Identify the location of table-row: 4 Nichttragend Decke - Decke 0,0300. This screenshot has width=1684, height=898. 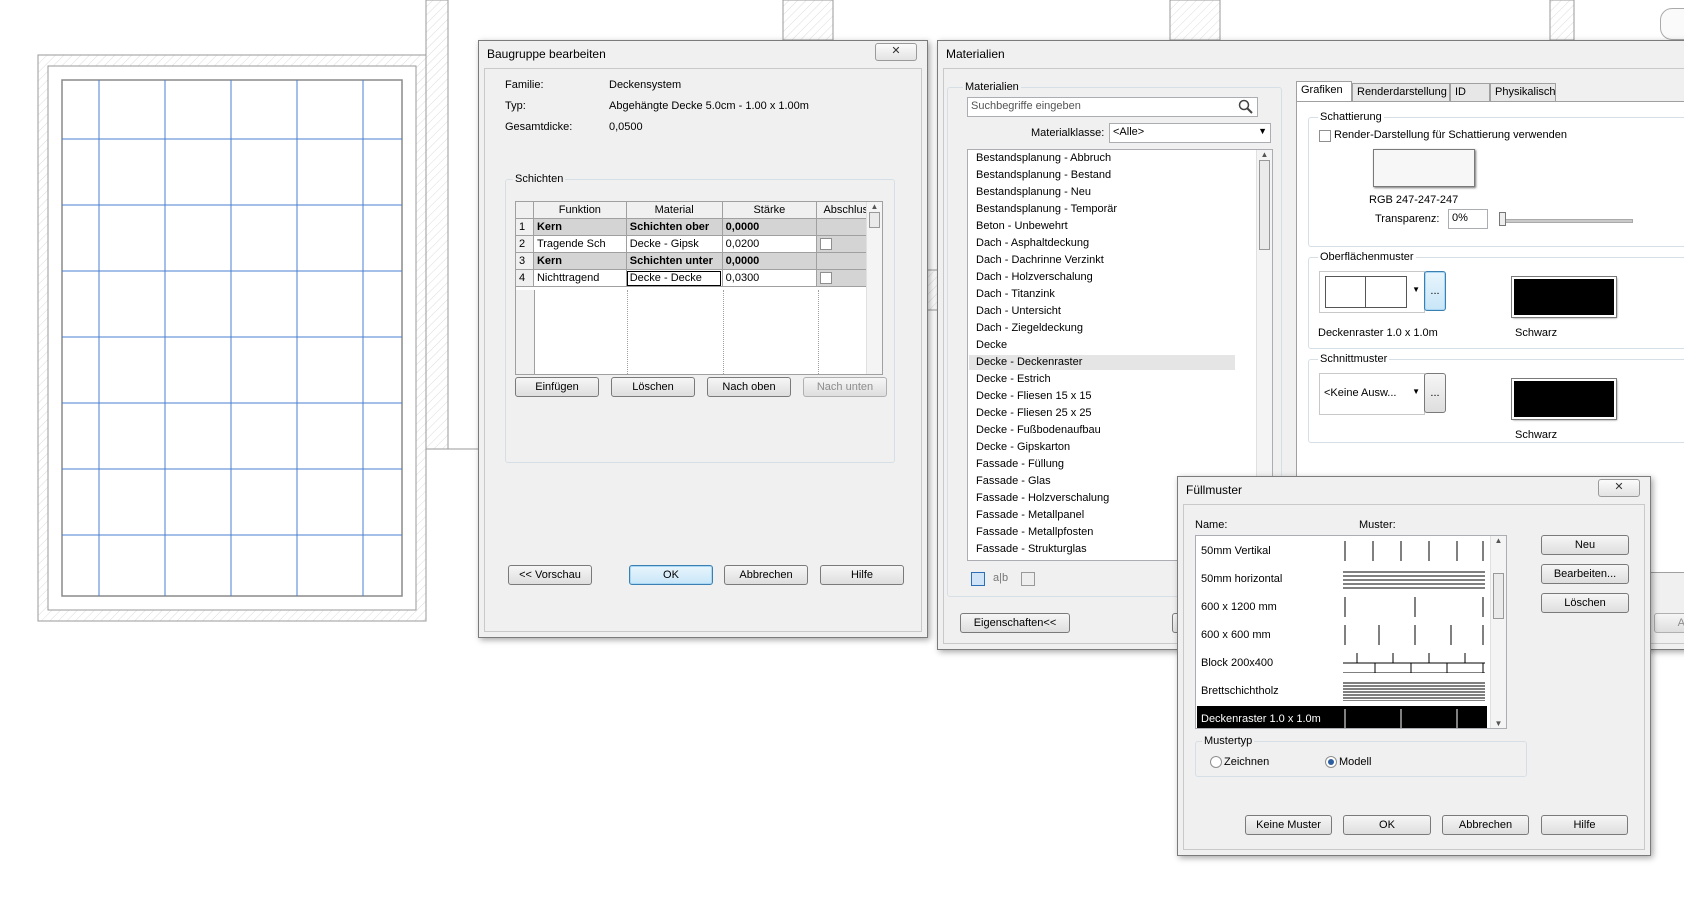
(698, 278).